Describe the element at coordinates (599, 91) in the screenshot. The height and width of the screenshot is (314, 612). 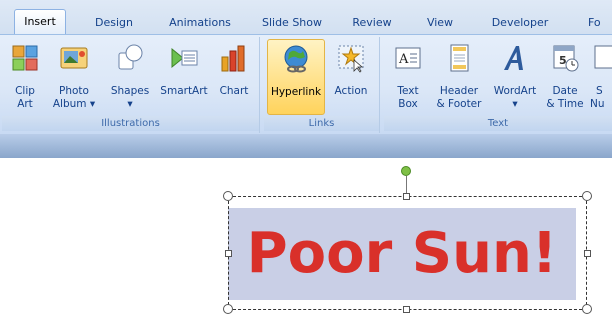
I see `slide-number-label-1: S` at that location.